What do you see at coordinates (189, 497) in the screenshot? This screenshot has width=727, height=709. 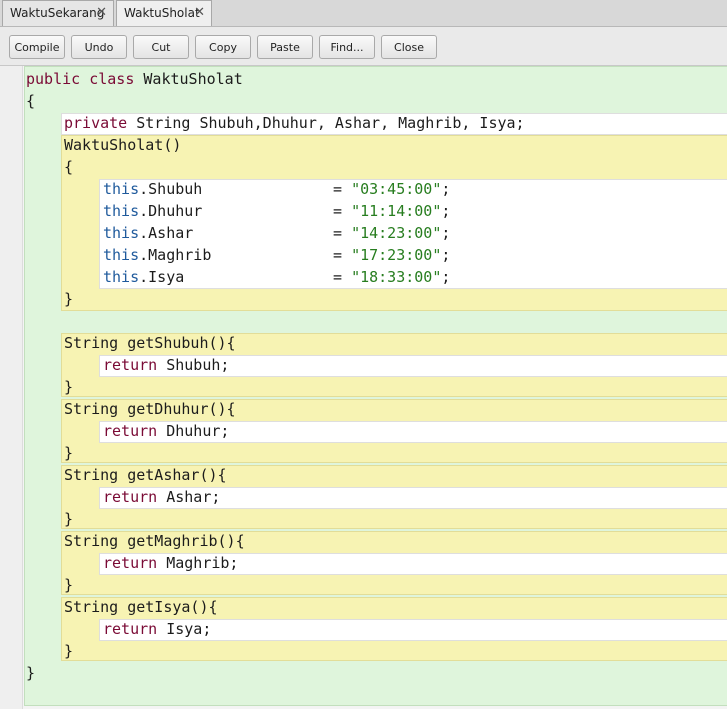 I see `return-value: Ashar;` at bounding box center [189, 497].